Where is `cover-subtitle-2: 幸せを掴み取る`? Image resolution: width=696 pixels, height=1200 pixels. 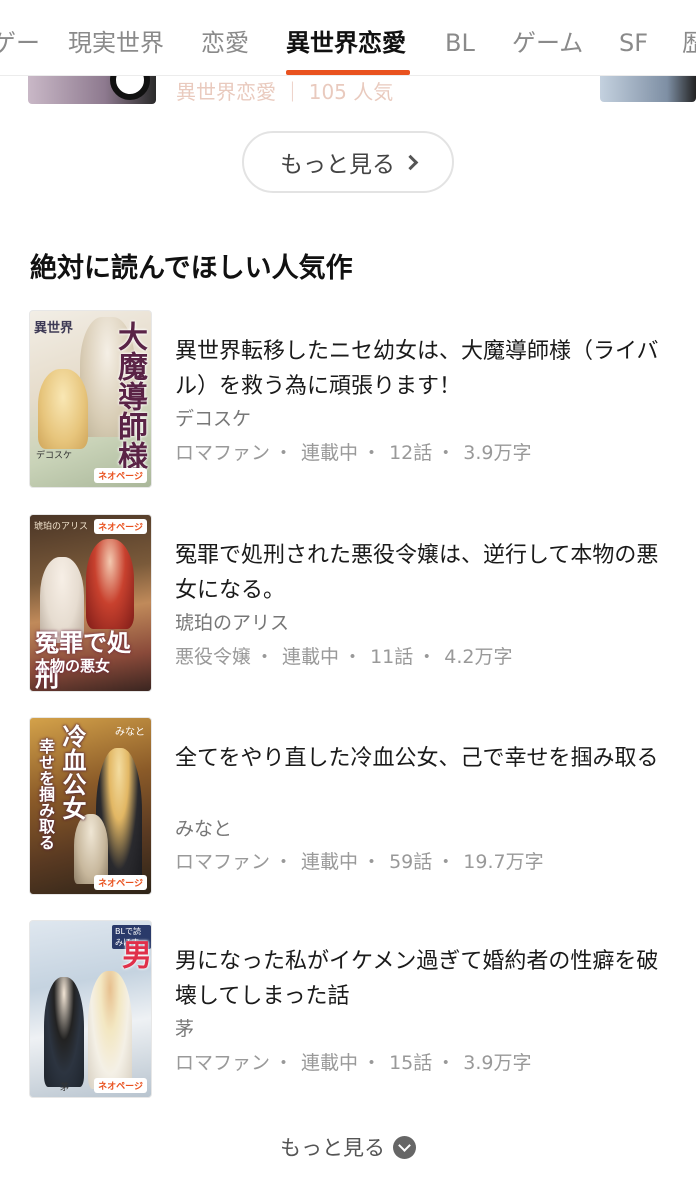 cover-subtitle-2: 幸せを掴み取る is located at coordinates (45, 794).